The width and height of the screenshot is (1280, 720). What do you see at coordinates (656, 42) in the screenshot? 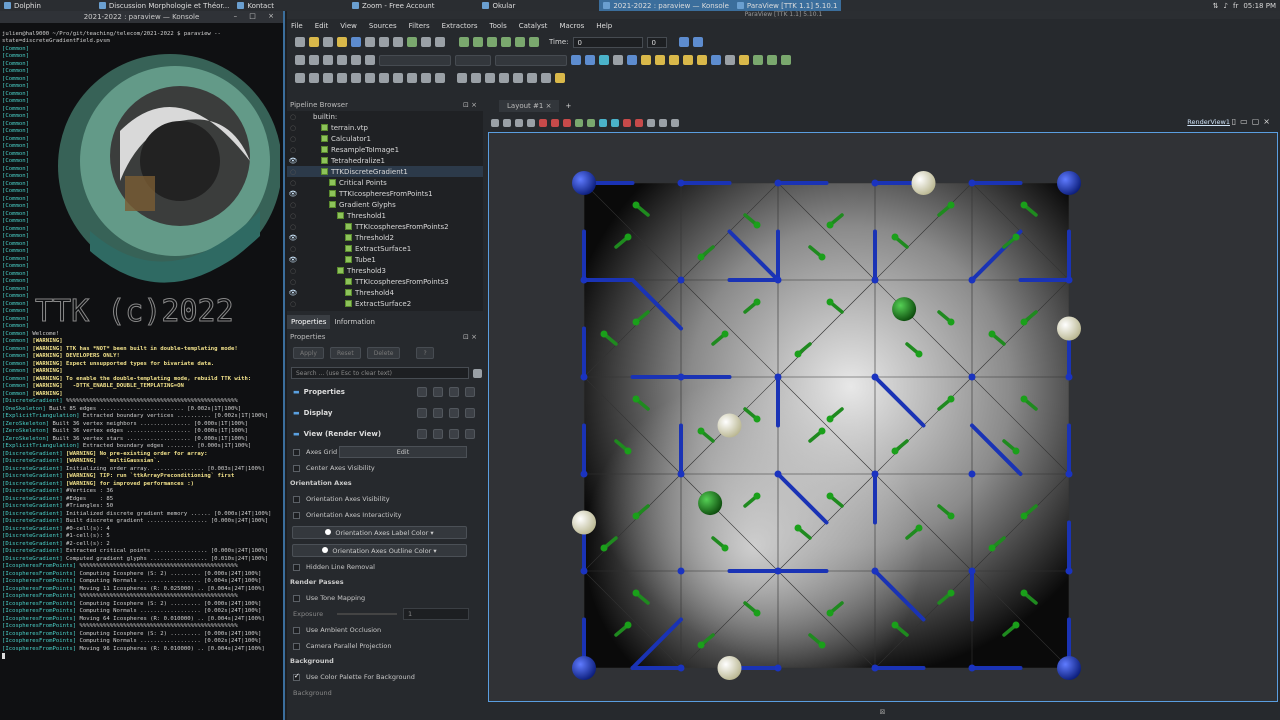
I see `time-step-input: 0` at bounding box center [656, 42].